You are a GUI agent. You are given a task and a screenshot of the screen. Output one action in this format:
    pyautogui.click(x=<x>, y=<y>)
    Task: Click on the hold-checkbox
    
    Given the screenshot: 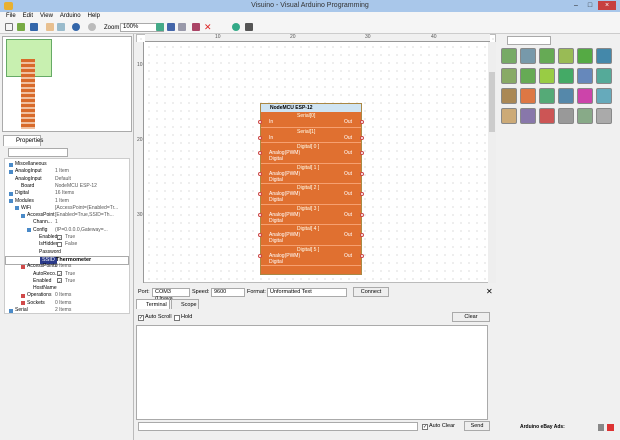 What is the action you would take?
    pyautogui.click(x=177, y=318)
    